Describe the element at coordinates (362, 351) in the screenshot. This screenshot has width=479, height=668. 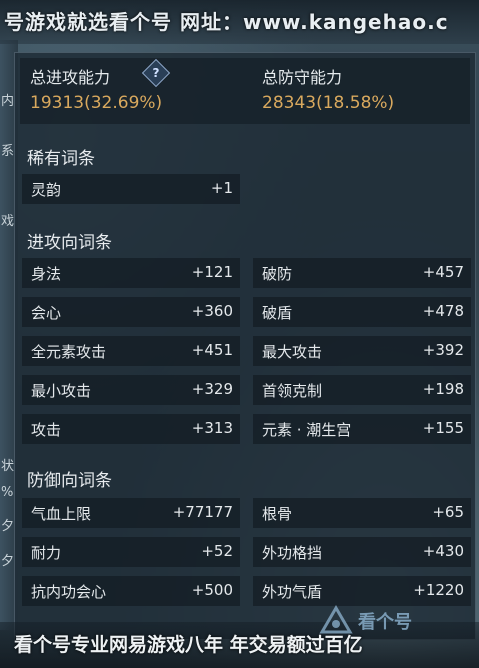
I see `stat-row: 最大攻击 +392` at that location.